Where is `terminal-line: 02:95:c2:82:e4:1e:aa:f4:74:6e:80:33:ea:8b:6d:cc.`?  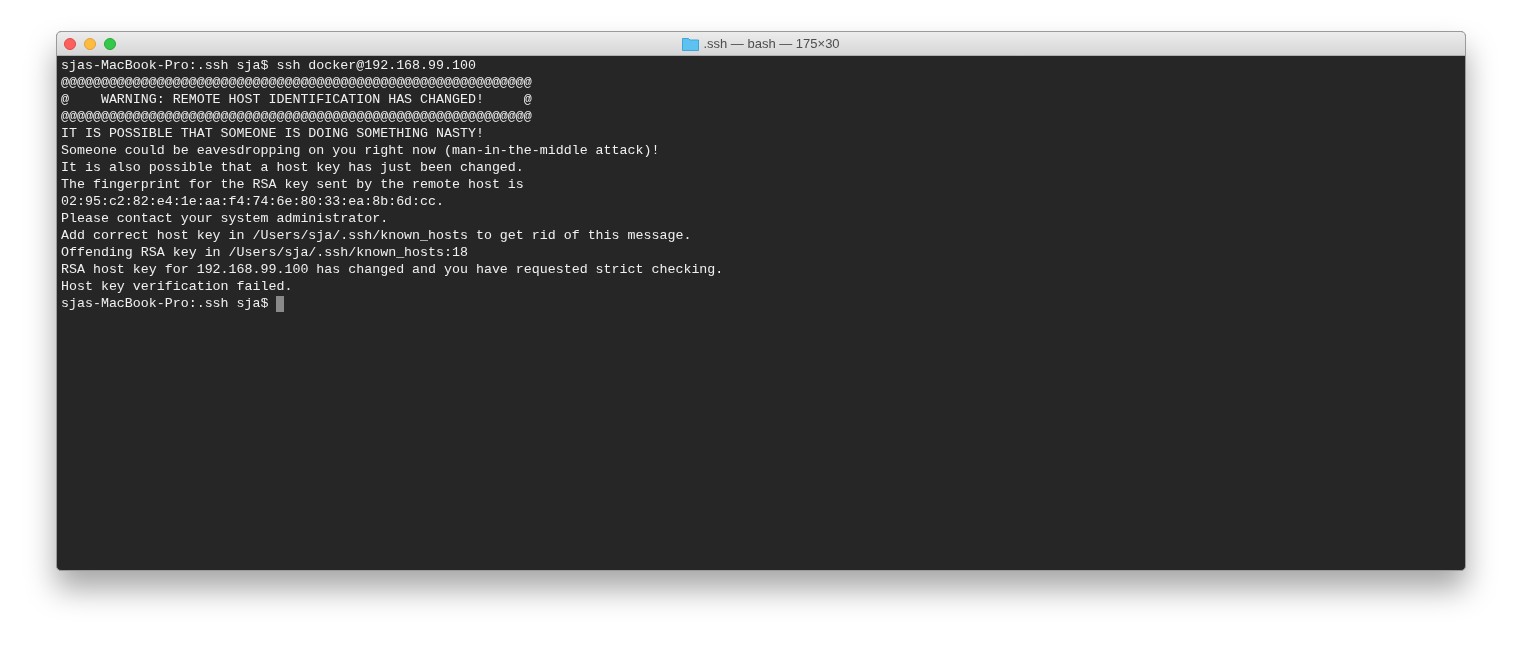 terminal-line: 02:95:c2:82:e4:1e:aa:f4:74:6e:80:33:ea:8b:6d:cc. is located at coordinates (253, 201).